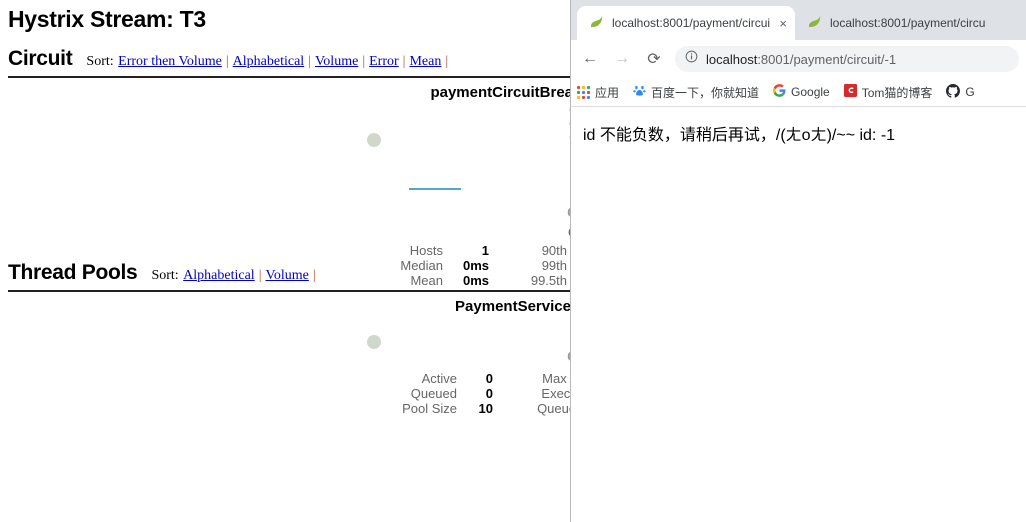  I want to click on csdn-c-icon, so click(850, 92).